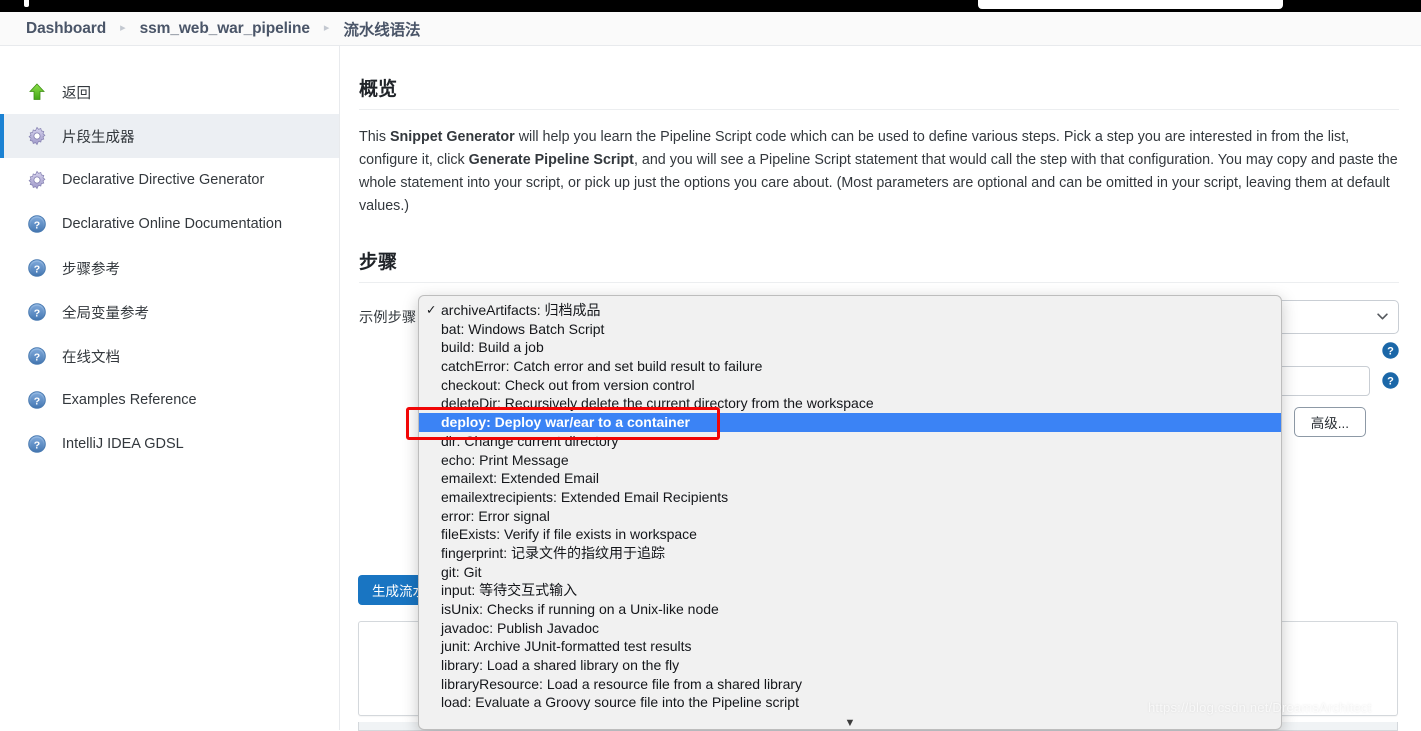 Image resolution: width=1421 pixels, height=731 pixels. I want to click on sidebar-item-label: 全局变量参考, so click(105, 313).